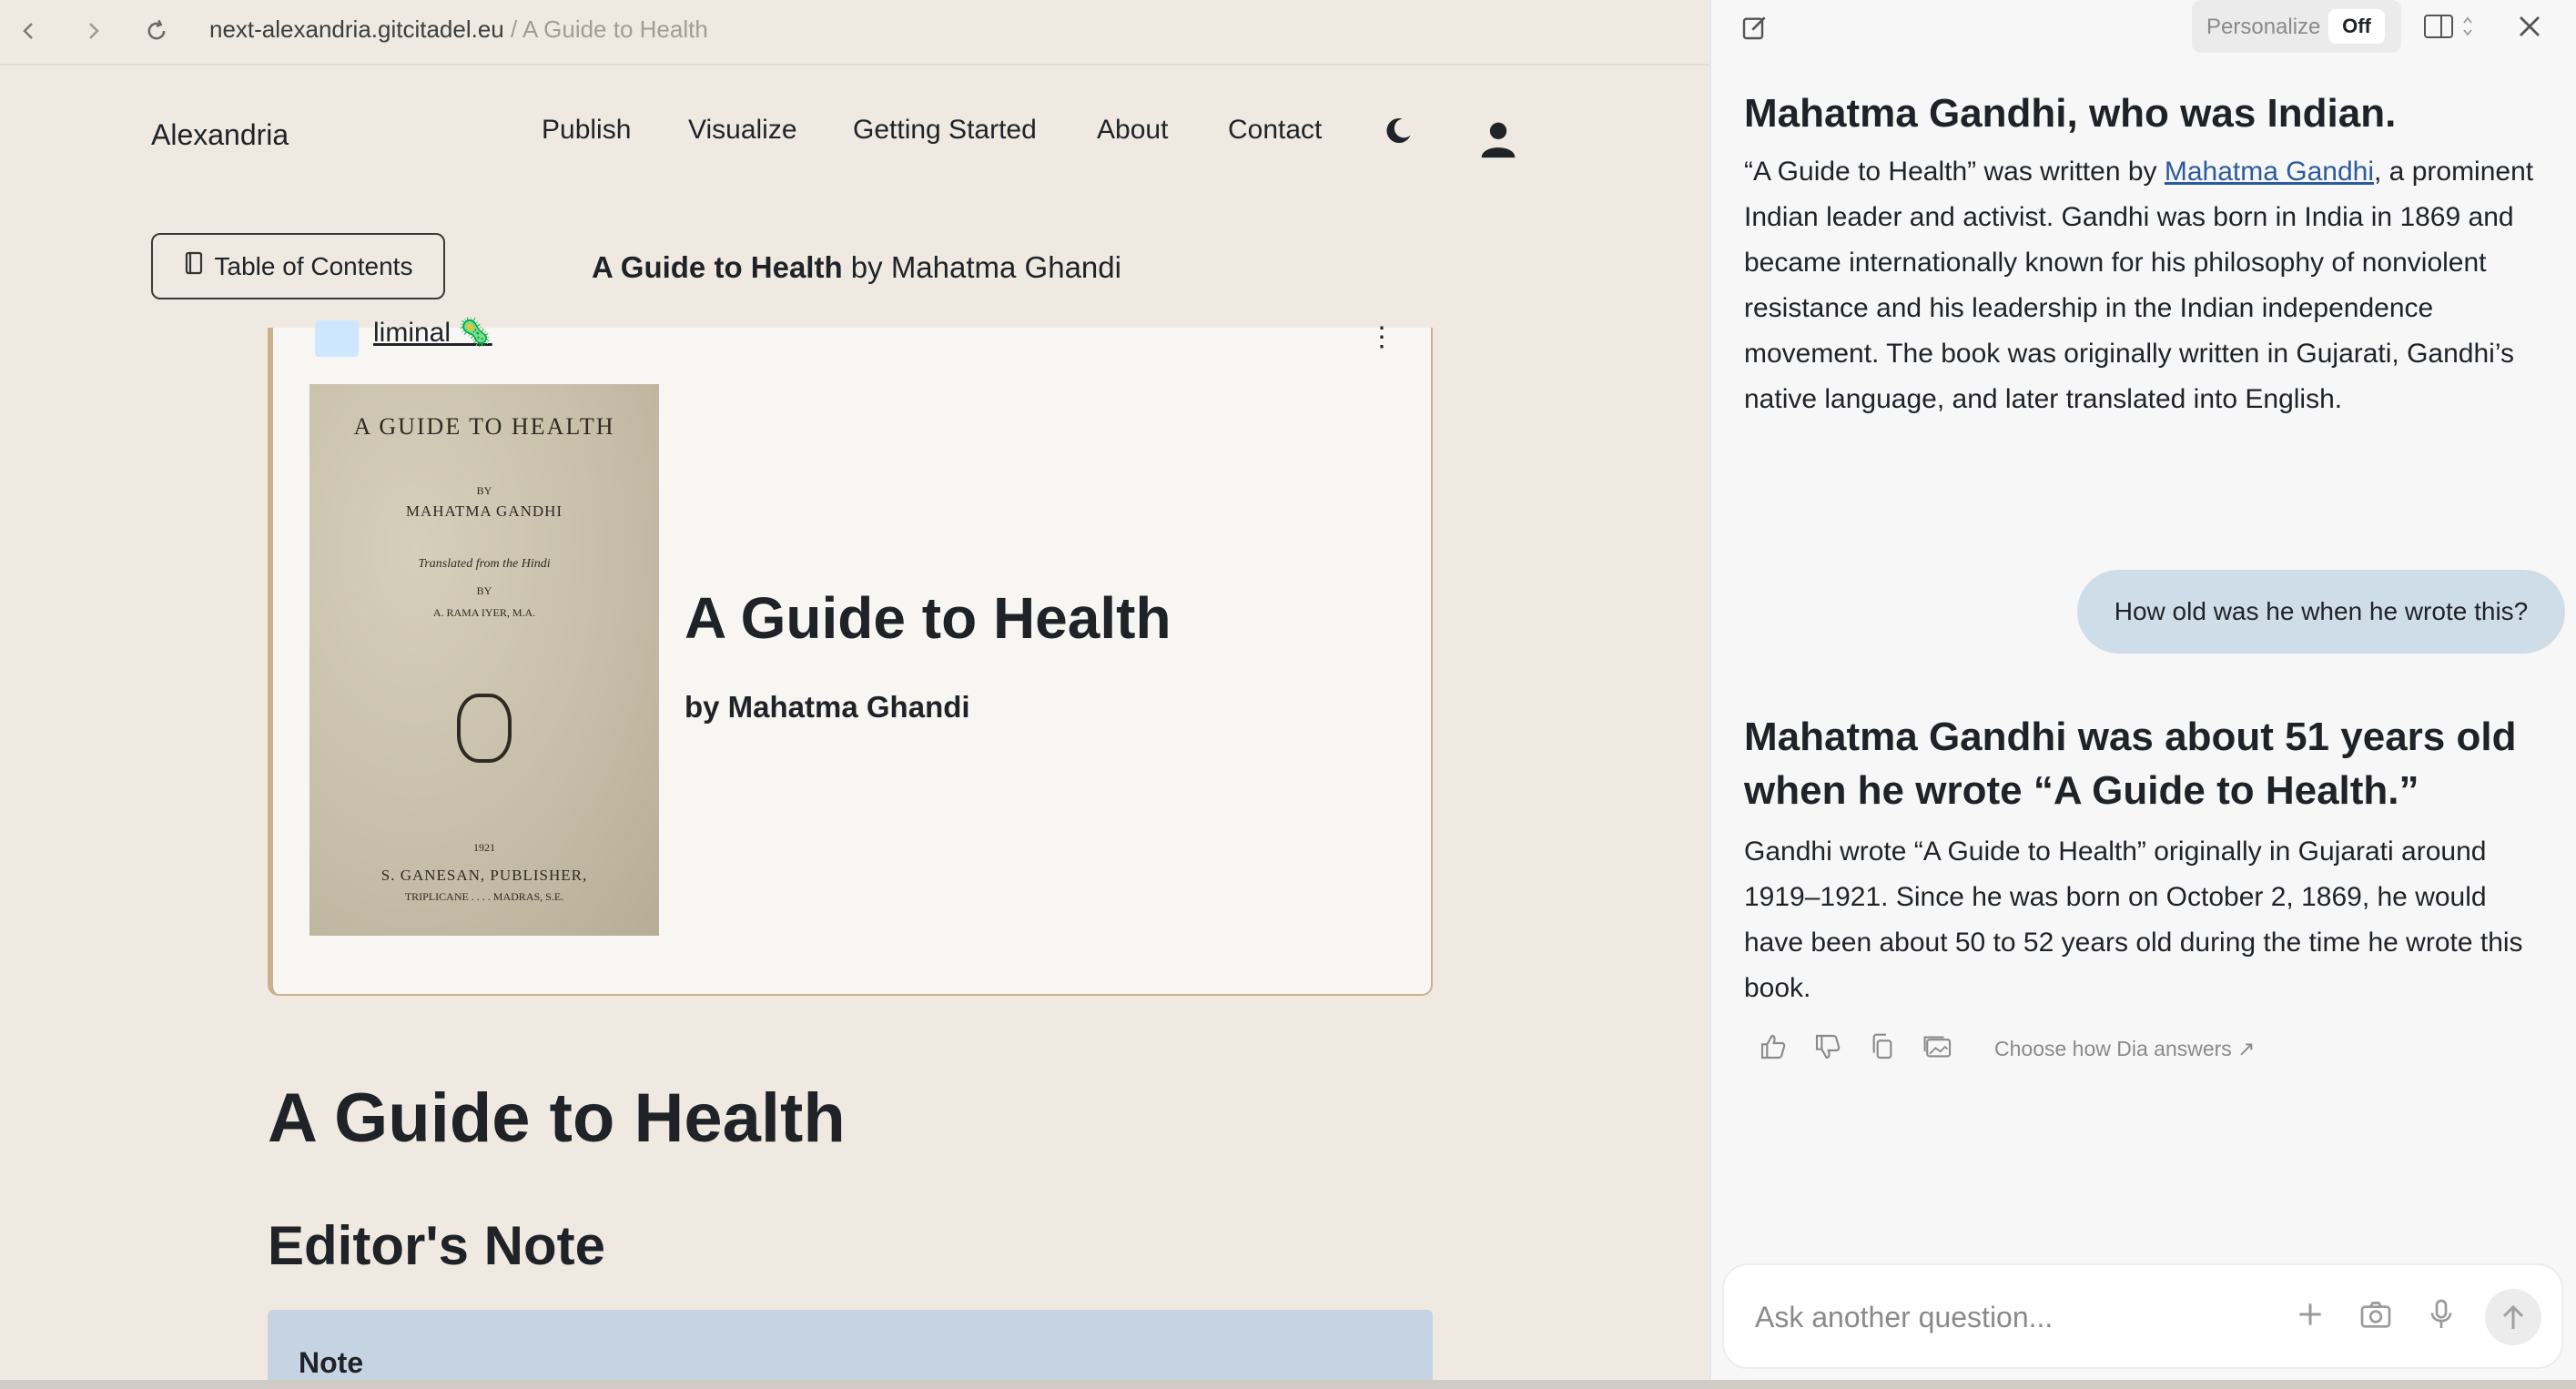 The width and height of the screenshot is (2576, 1389). I want to click on send-button, so click(2513, 1317).